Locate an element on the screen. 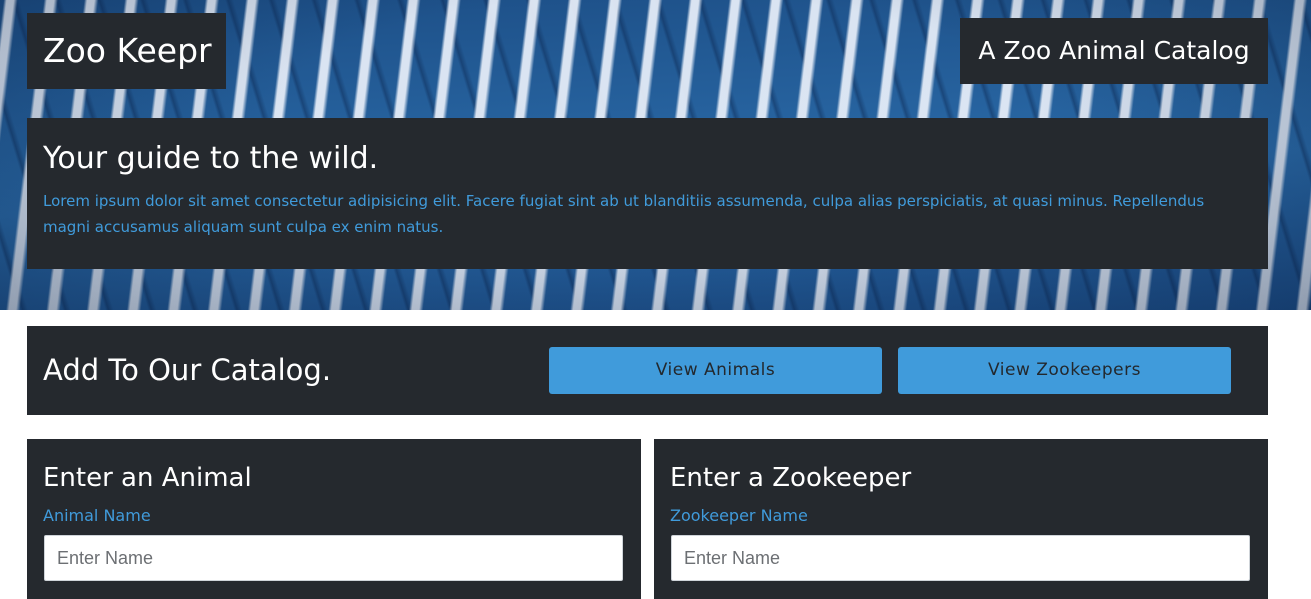  view-zookeepers-button: View Zookeepers is located at coordinates (1064, 370).